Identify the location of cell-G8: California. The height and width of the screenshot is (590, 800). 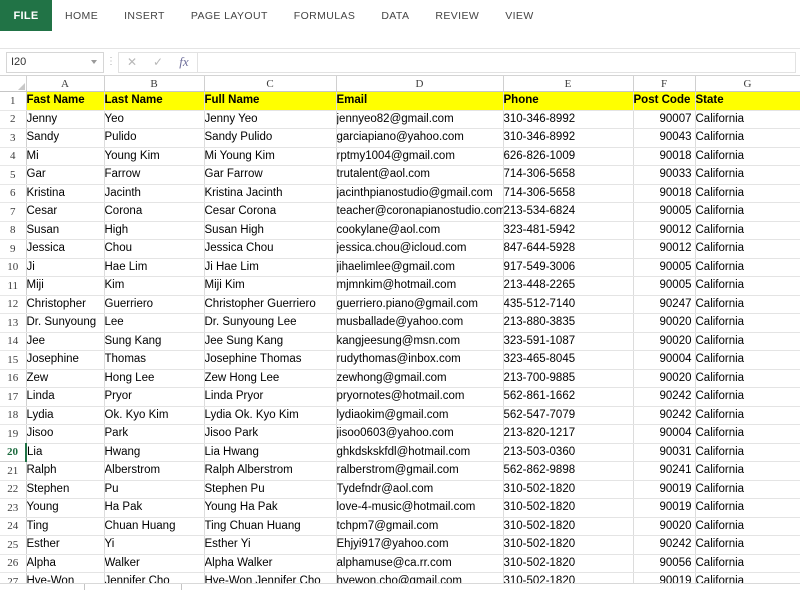
(747, 230).